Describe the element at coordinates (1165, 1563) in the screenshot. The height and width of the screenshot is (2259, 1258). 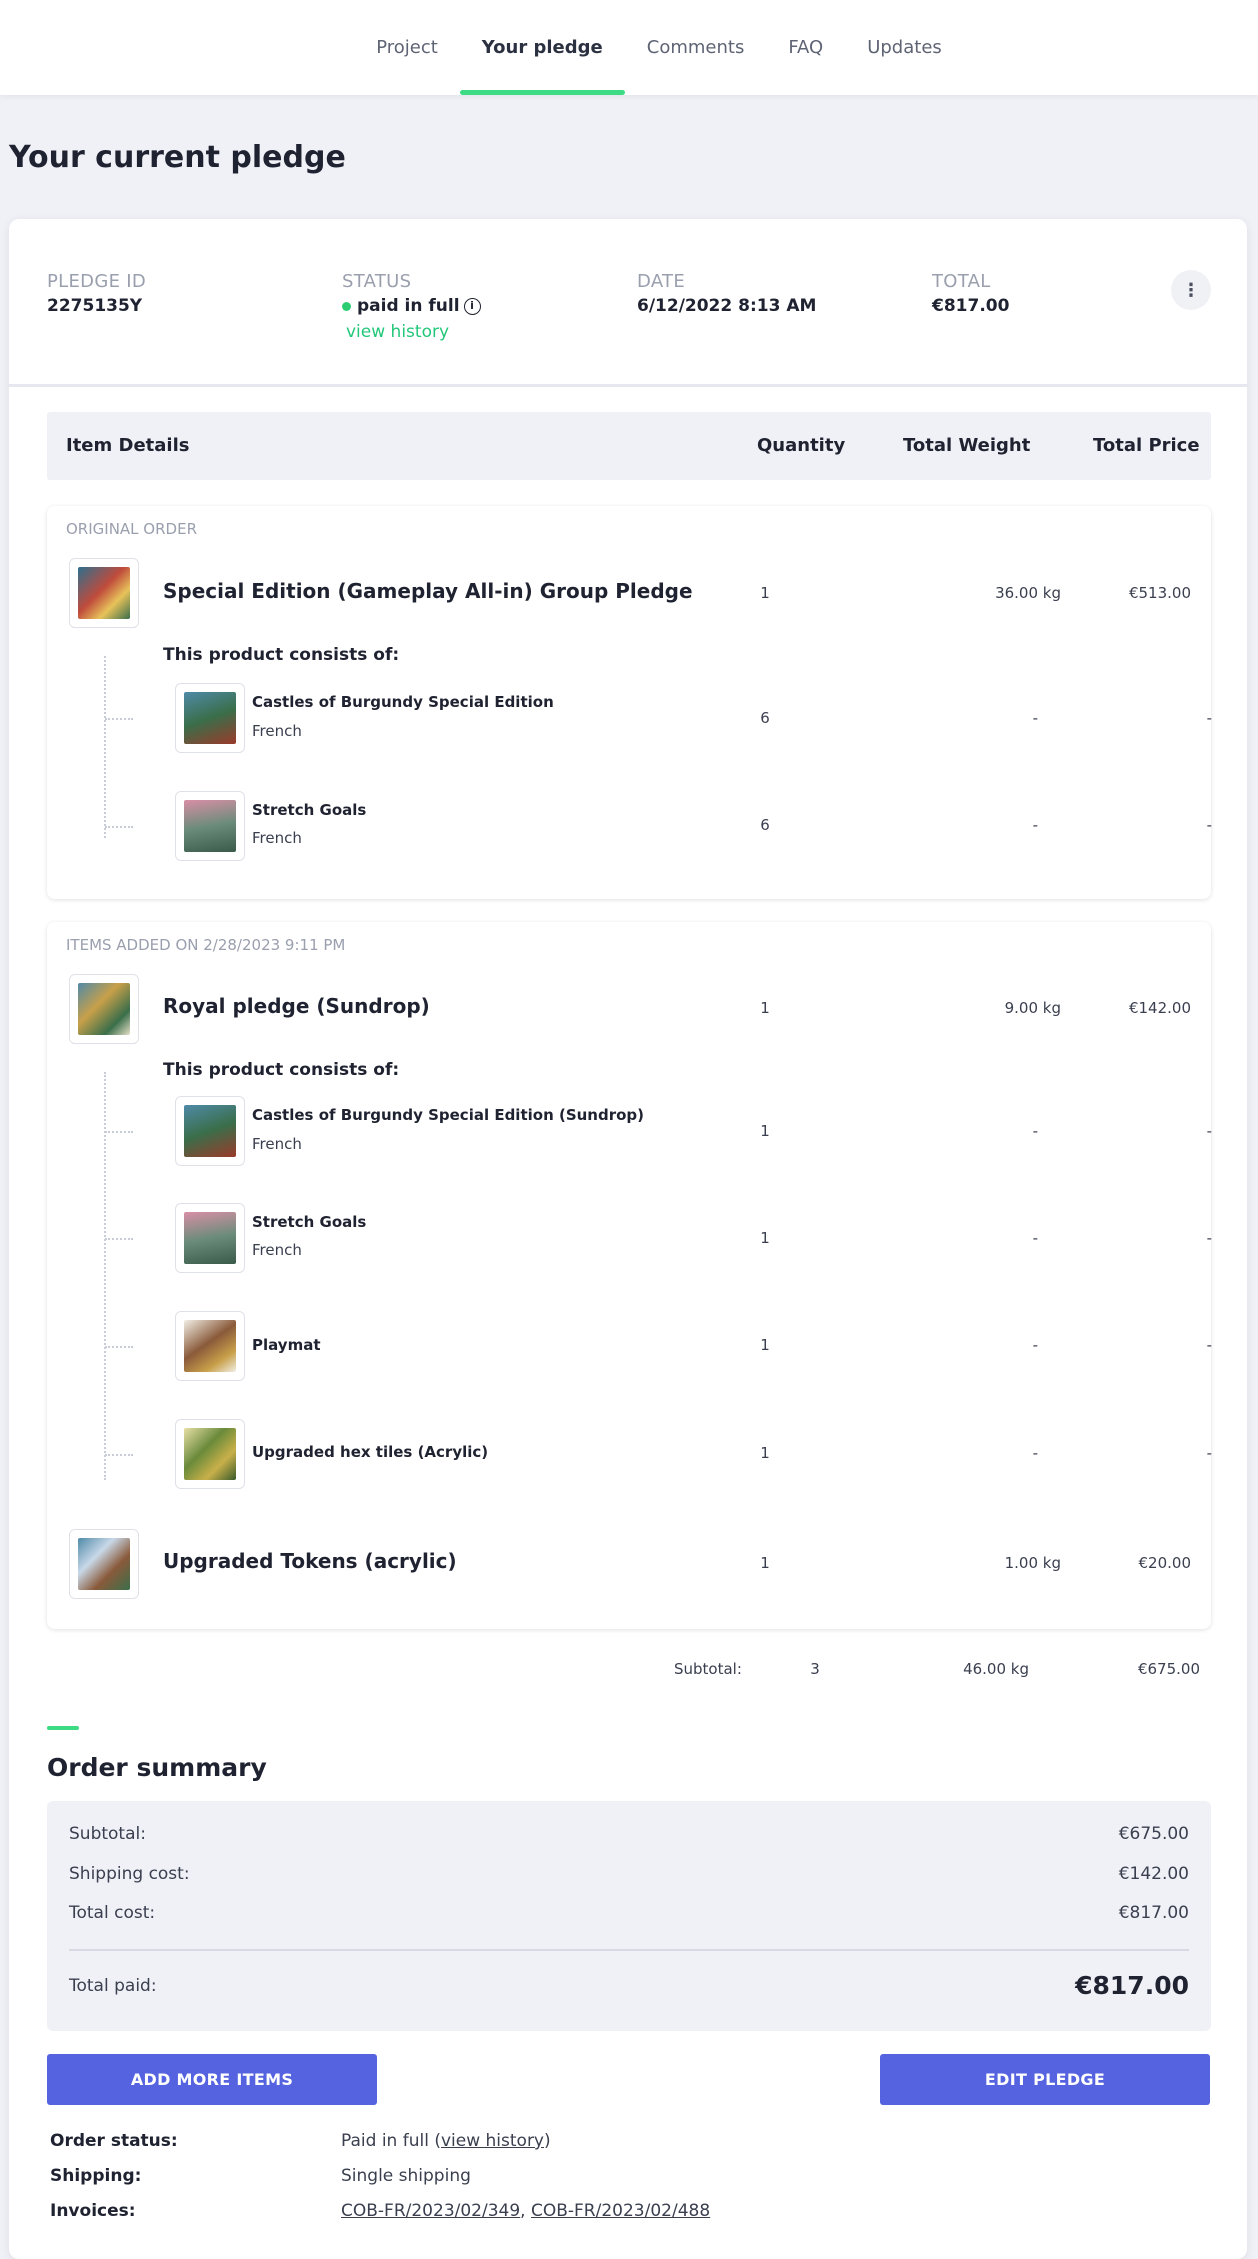
I see `product-price: €20.00` at that location.